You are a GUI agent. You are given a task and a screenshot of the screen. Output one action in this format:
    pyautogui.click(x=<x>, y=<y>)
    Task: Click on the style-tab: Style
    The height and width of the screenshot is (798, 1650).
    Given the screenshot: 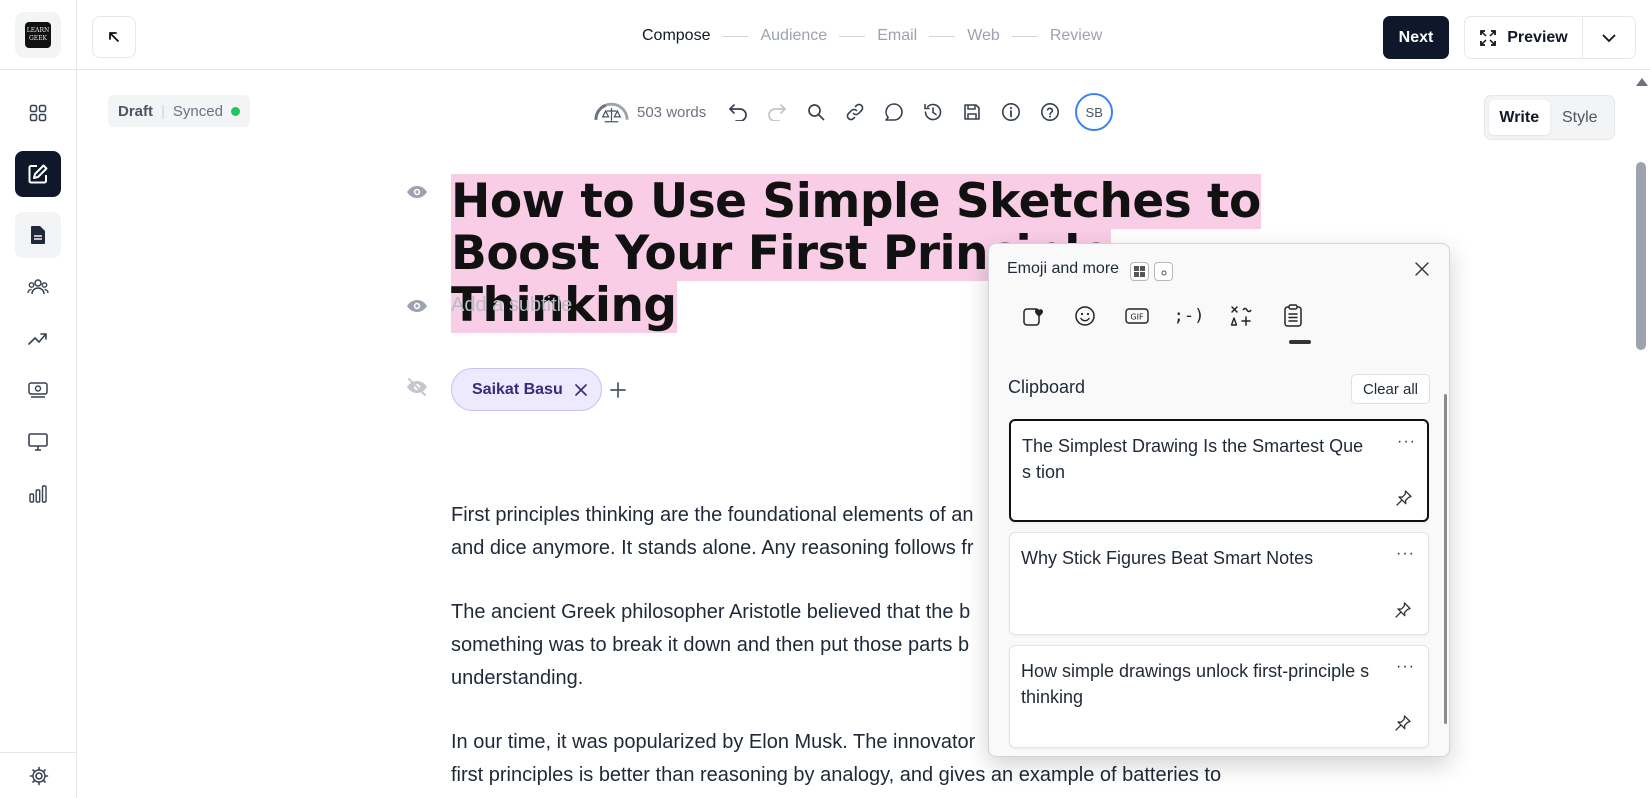 What is the action you would take?
    pyautogui.click(x=1580, y=117)
    